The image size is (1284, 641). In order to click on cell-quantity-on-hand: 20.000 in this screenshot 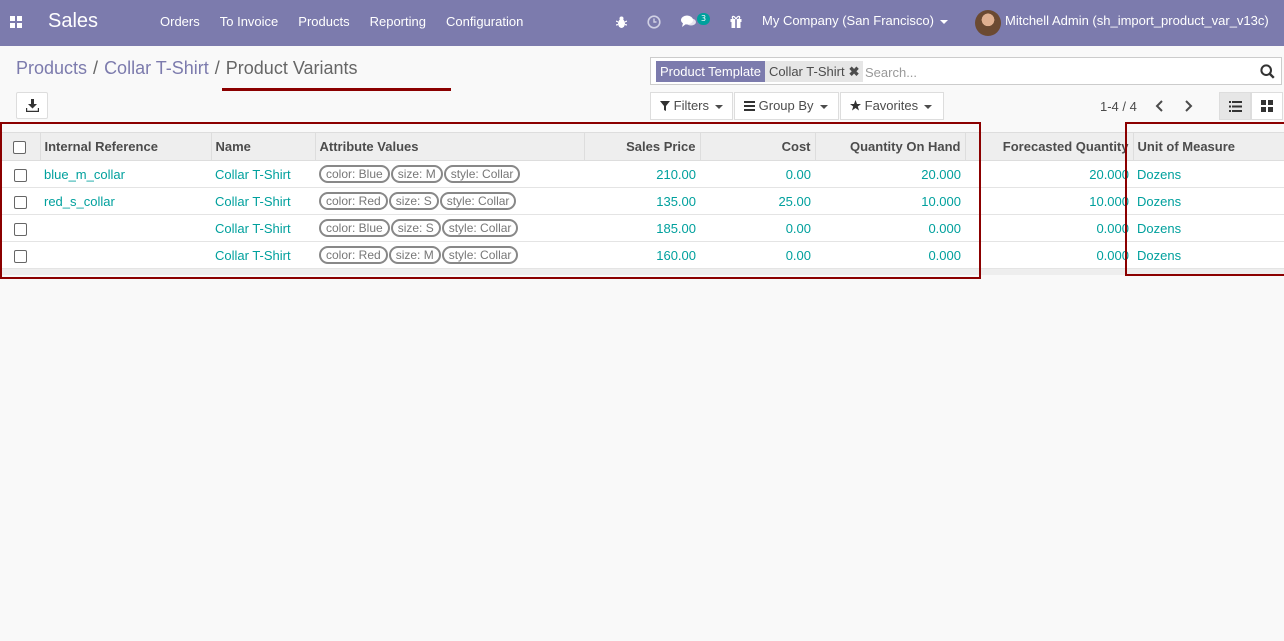, I will do `click(890, 174)`.